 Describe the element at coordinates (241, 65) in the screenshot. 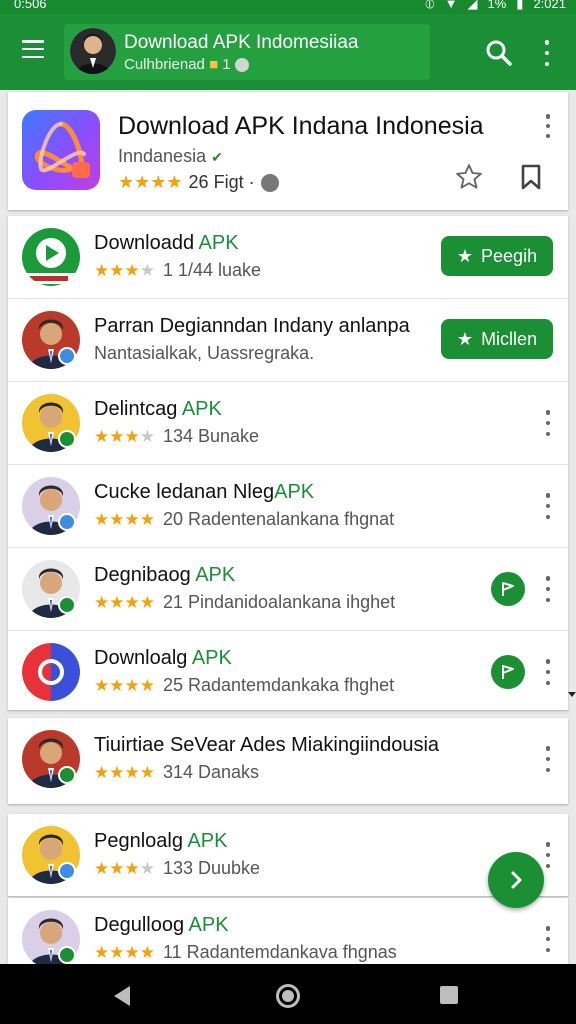

I see `verified-icon` at that location.